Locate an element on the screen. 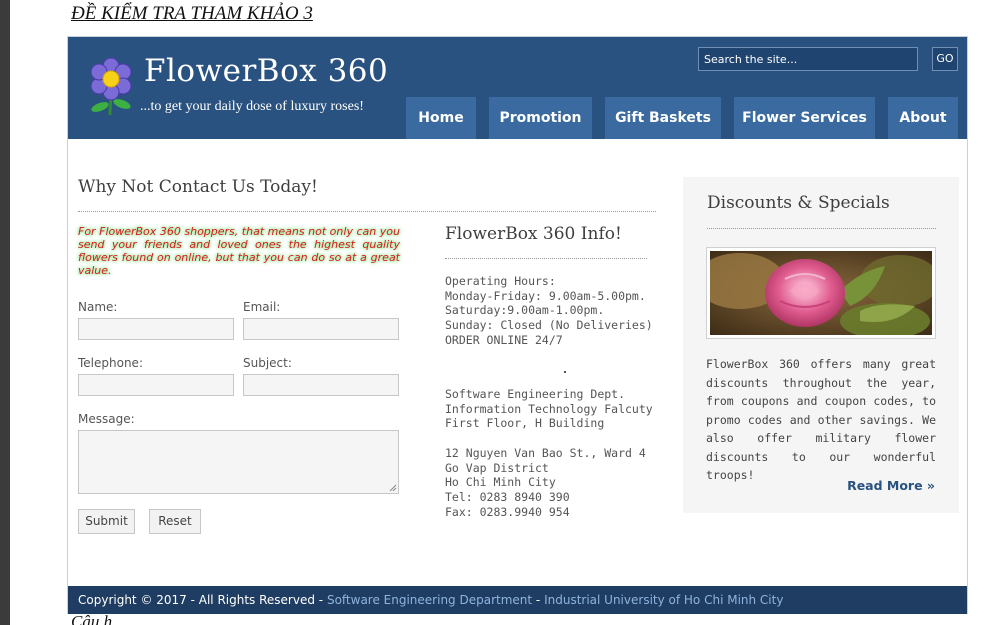 This screenshot has width=995, height=625. message-field is located at coordinates (238, 462).